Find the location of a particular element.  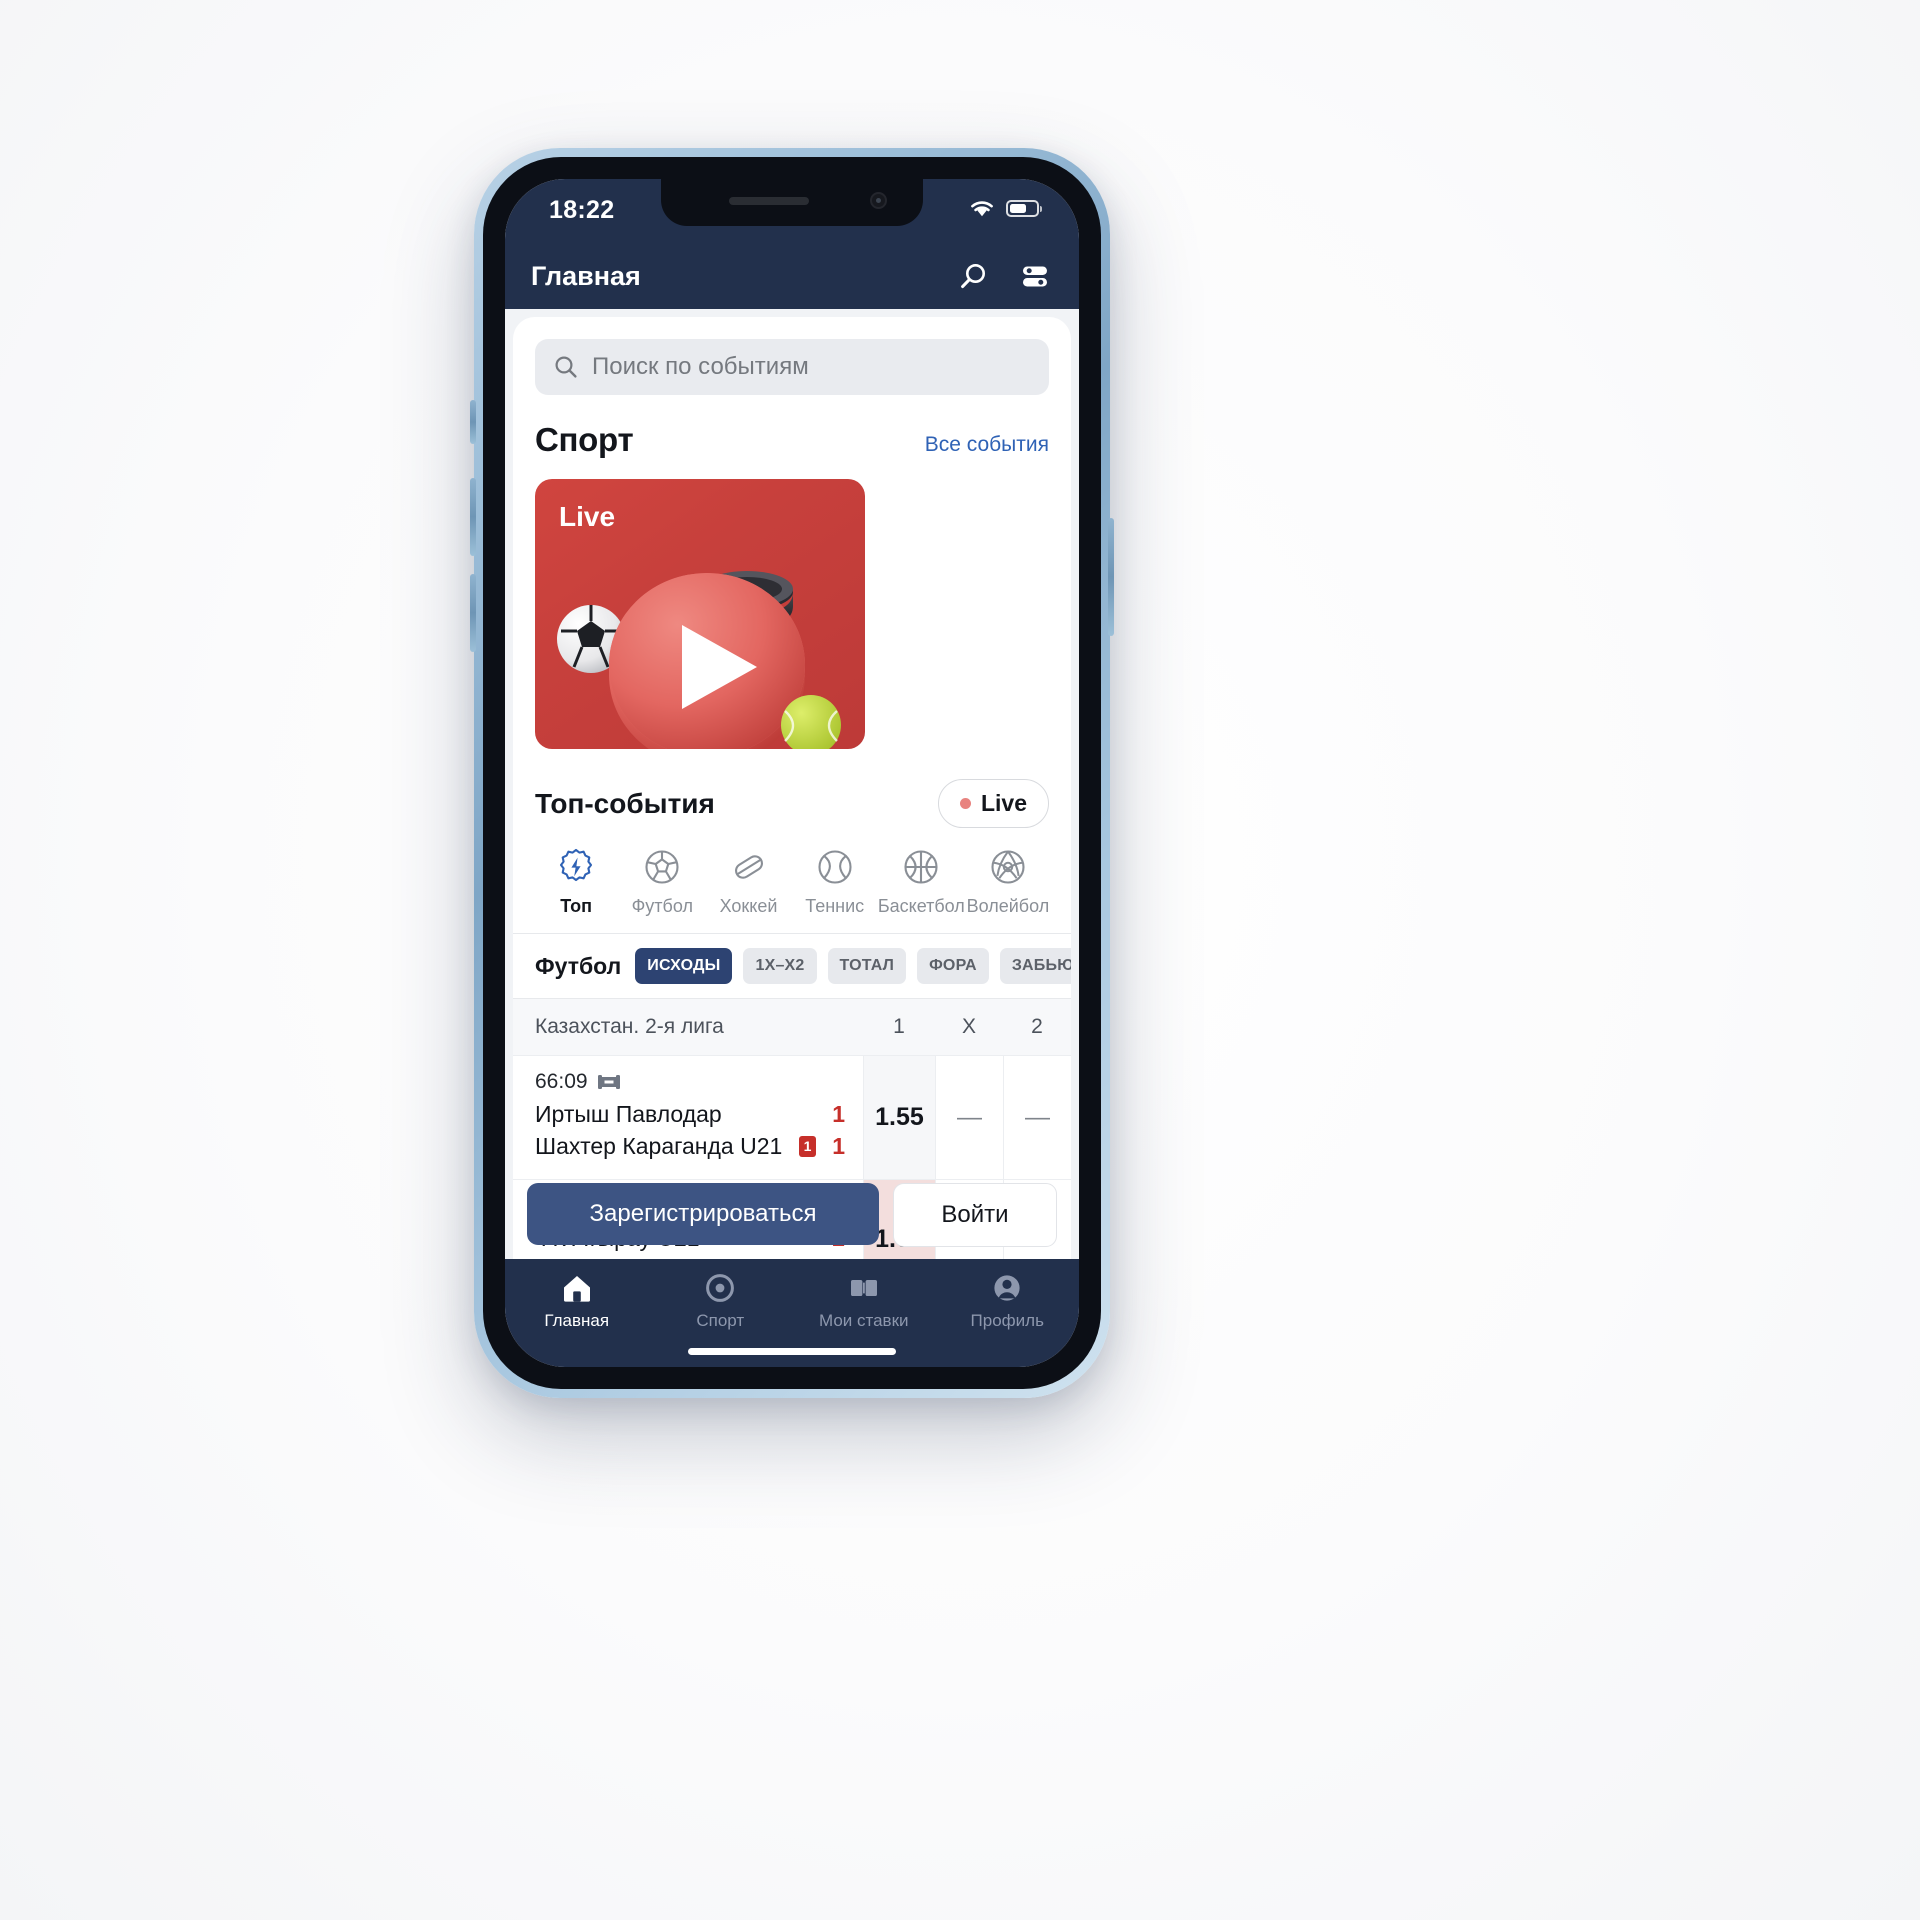

team-name: Шахтер Караганда U21 is located at coordinates (659, 1146).